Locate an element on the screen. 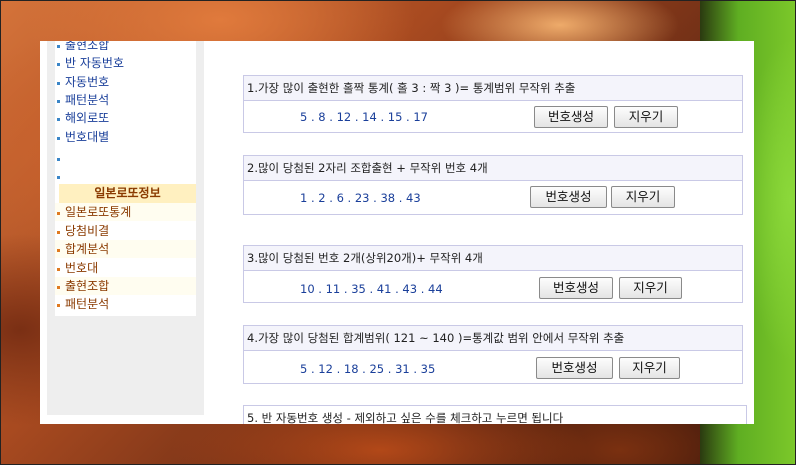 The width and height of the screenshot is (796, 465). sidebar-item-overseas: 해외로또 is located at coordinates (125, 118).